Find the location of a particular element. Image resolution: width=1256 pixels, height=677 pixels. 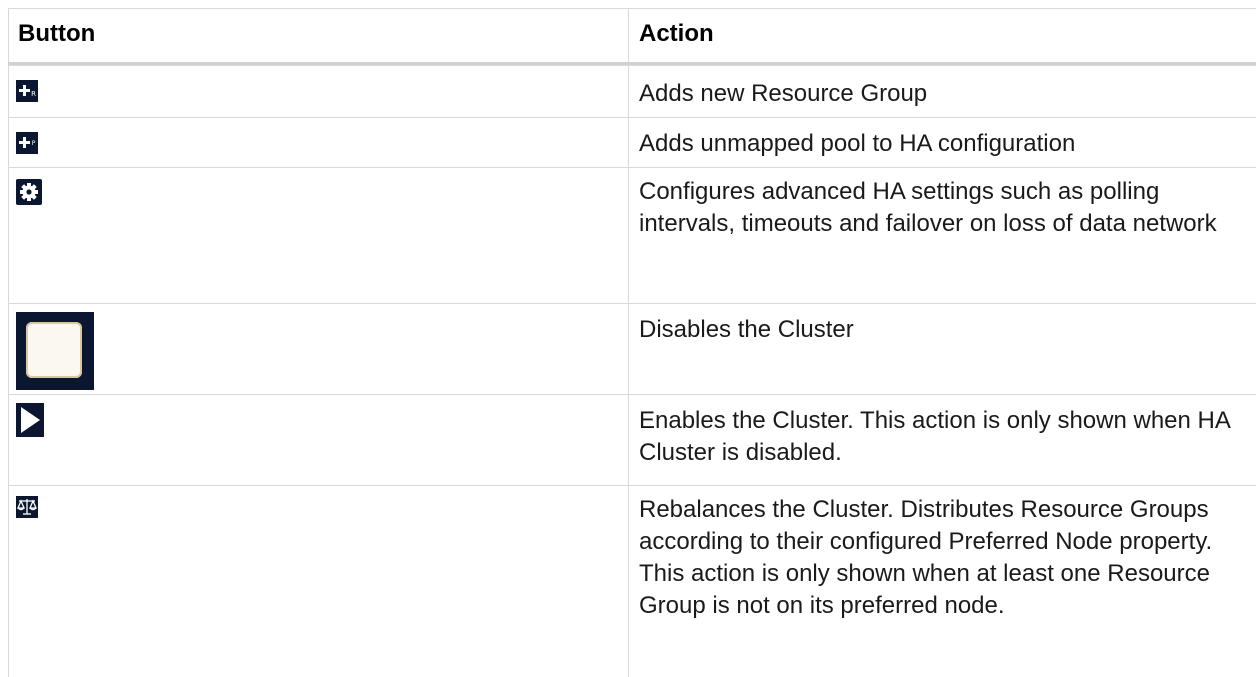

table-header-row: Button Action is located at coordinates (632, 36).